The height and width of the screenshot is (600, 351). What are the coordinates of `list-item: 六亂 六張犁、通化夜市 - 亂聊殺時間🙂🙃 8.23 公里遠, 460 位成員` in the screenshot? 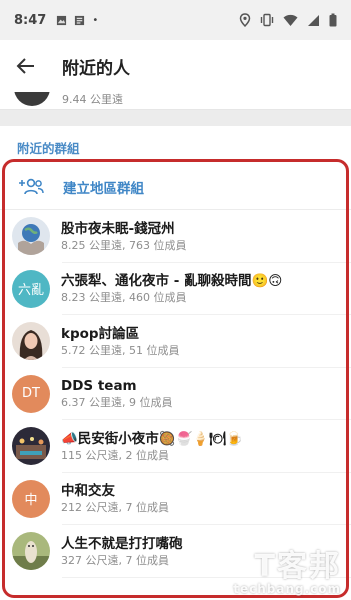 It's located at (175, 289).